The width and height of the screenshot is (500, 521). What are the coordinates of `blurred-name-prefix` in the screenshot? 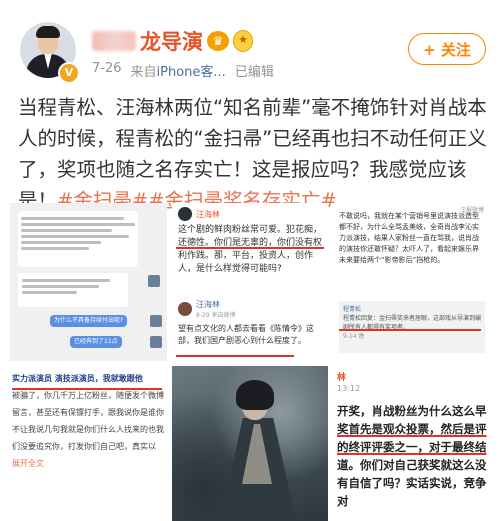 It's located at (114, 41).